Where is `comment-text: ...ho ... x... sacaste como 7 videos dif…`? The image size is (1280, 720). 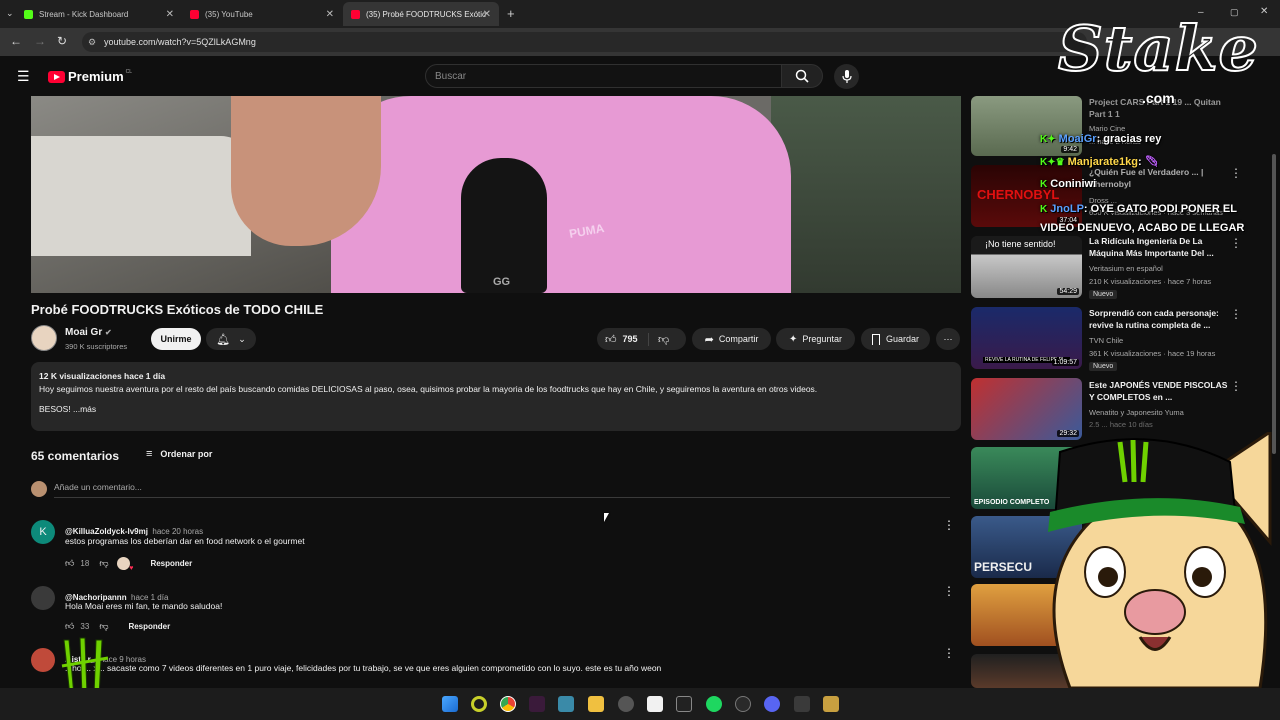
comment-text: ...ho ... x... sacaste como 7 videos dif… is located at coordinates (363, 668).